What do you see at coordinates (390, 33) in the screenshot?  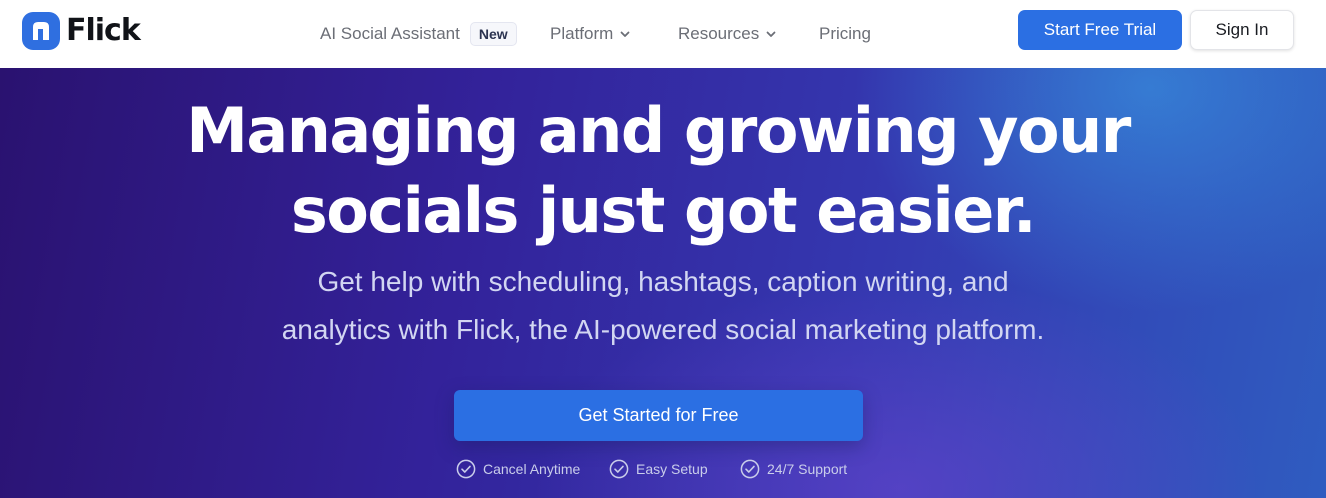 I see `nav-ai-social-assistant-label: AI Social Assistant` at bounding box center [390, 33].